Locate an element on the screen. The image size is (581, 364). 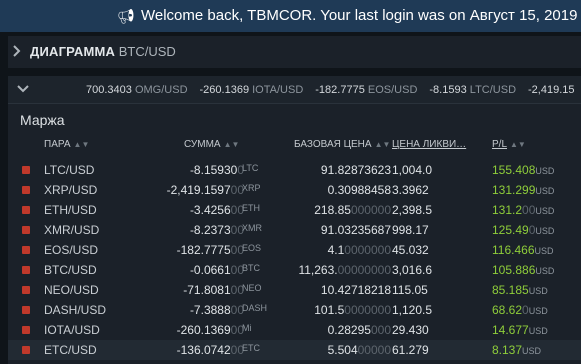
amount-currency: ETC is located at coordinates (251, 348).